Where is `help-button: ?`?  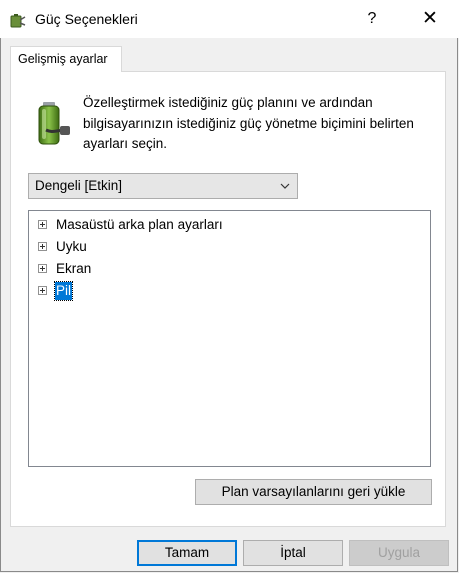
help-button: ? is located at coordinates (372, 19).